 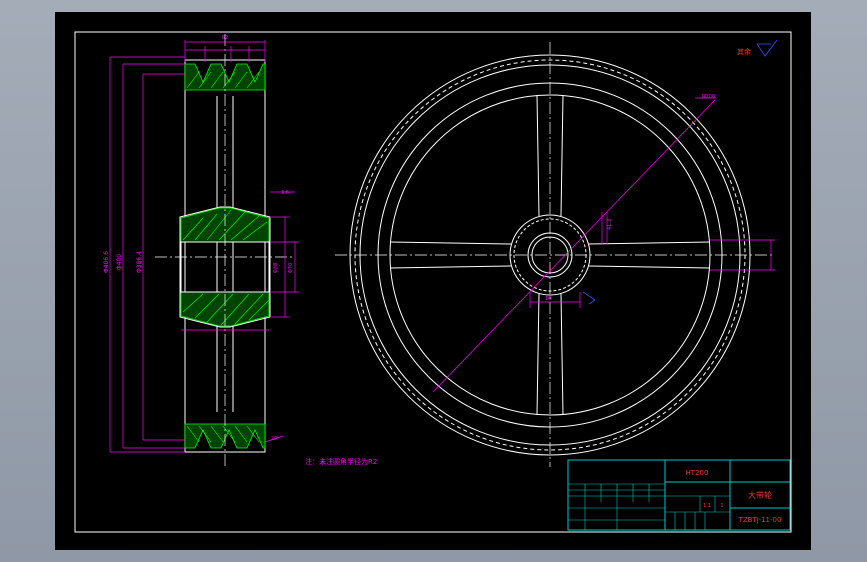 What do you see at coordinates (285, 193) in the screenshot?
I see `dim-chamfer: 1.6` at bounding box center [285, 193].